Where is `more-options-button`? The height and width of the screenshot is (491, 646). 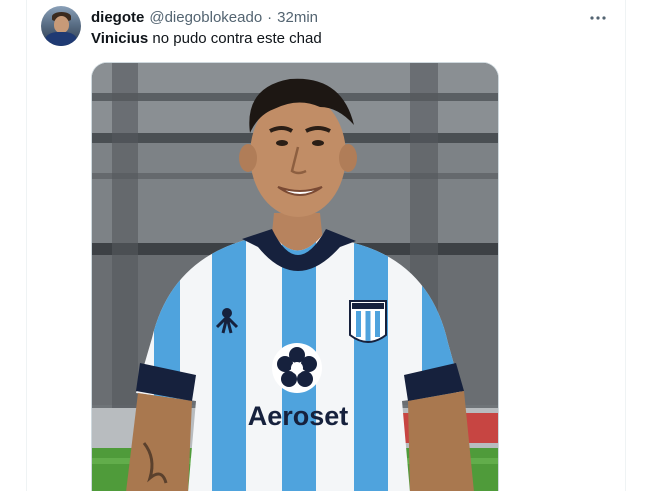 more-options-button is located at coordinates (598, 18).